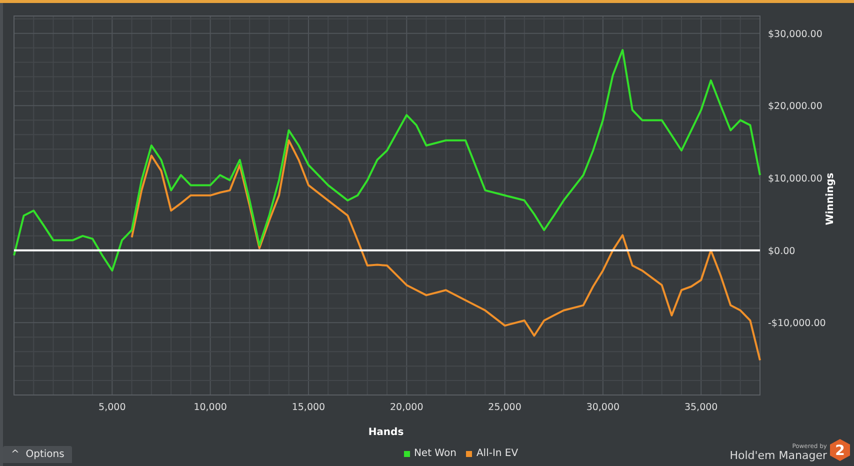 The height and width of the screenshot is (466, 854). Describe the element at coordinates (112, 407) in the screenshot. I see `axis-tick-label: 5,000` at that location.